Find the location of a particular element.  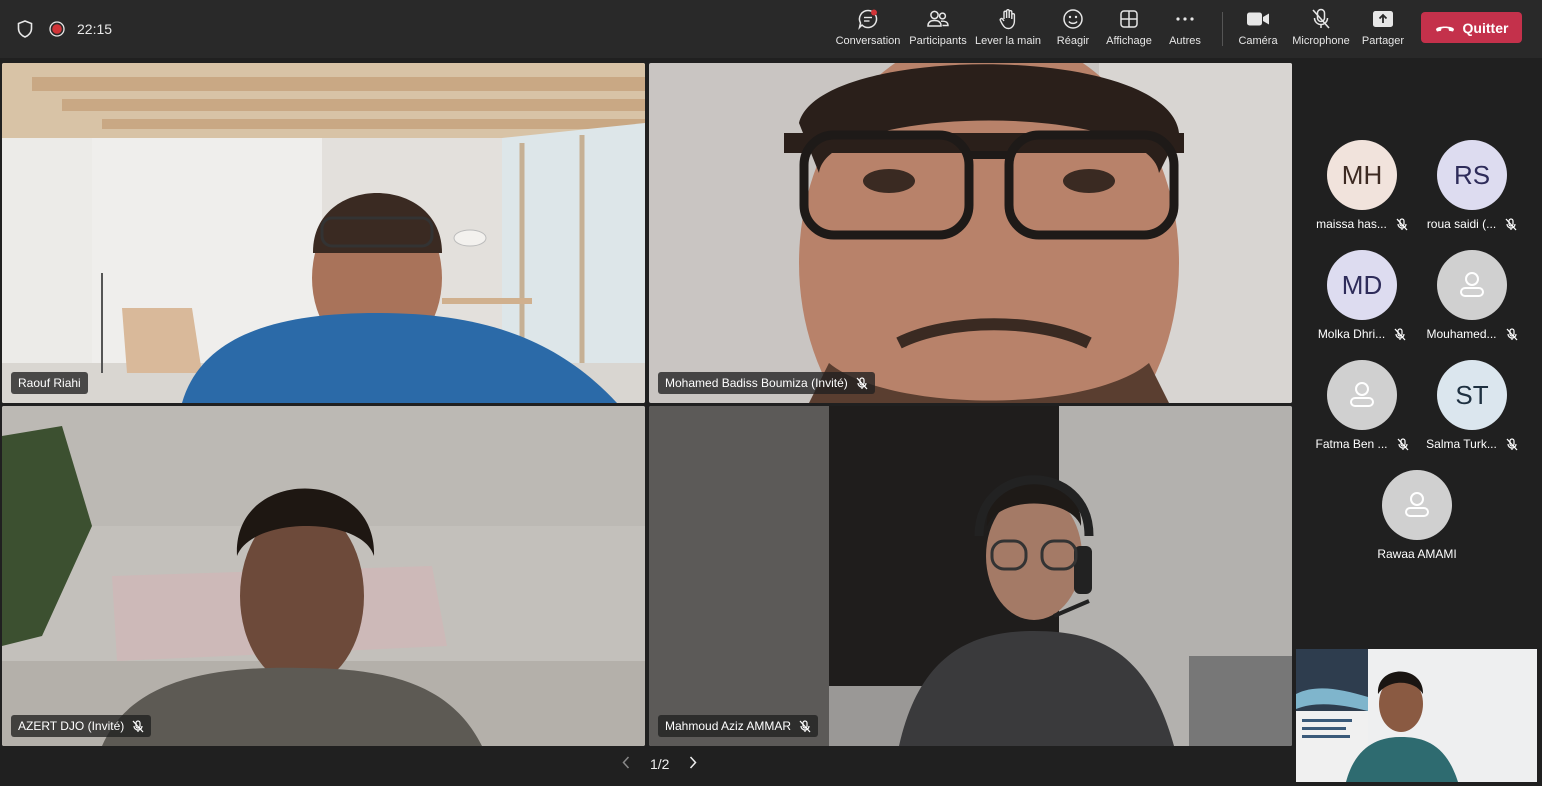

video-name-label: Mohamed Badiss Boumiza (Invité) is located at coordinates (766, 383).